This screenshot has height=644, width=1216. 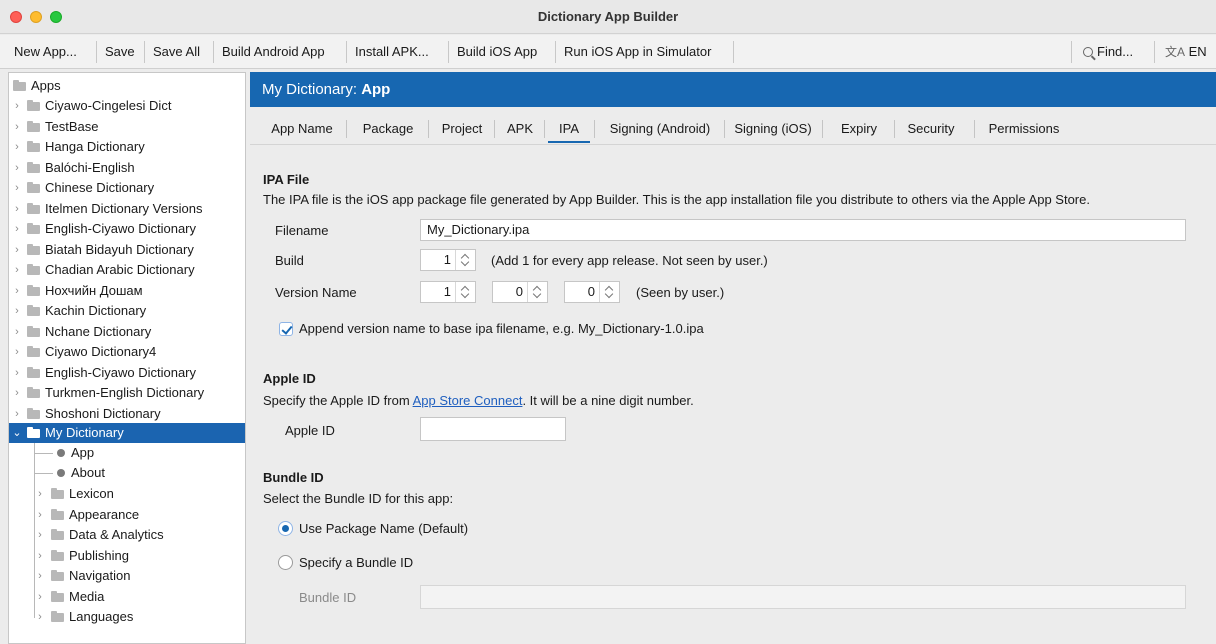 What do you see at coordinates (144, 52) in the screenshot?
I see `toolbar-separator` at bounding box center [144, 52].